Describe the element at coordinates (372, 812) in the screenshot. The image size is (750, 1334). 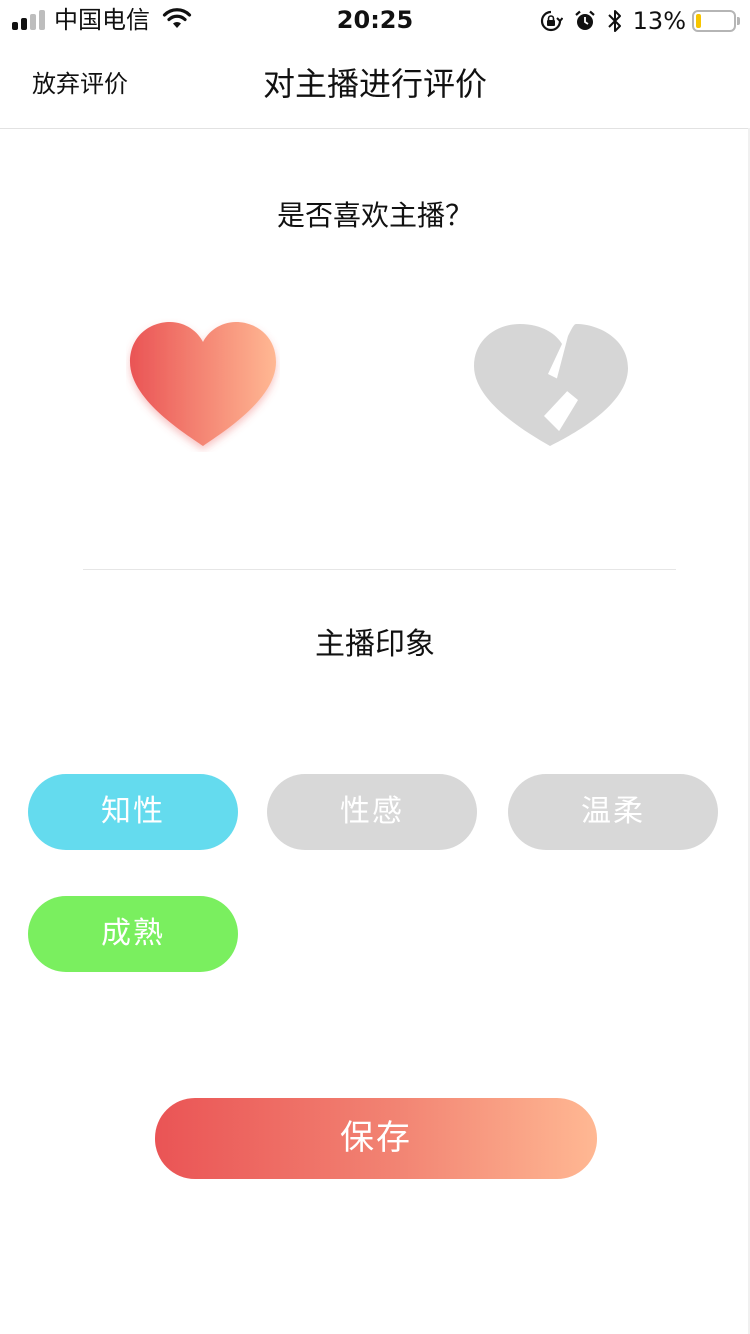
I see `tag-sexy: 性感` at that location.